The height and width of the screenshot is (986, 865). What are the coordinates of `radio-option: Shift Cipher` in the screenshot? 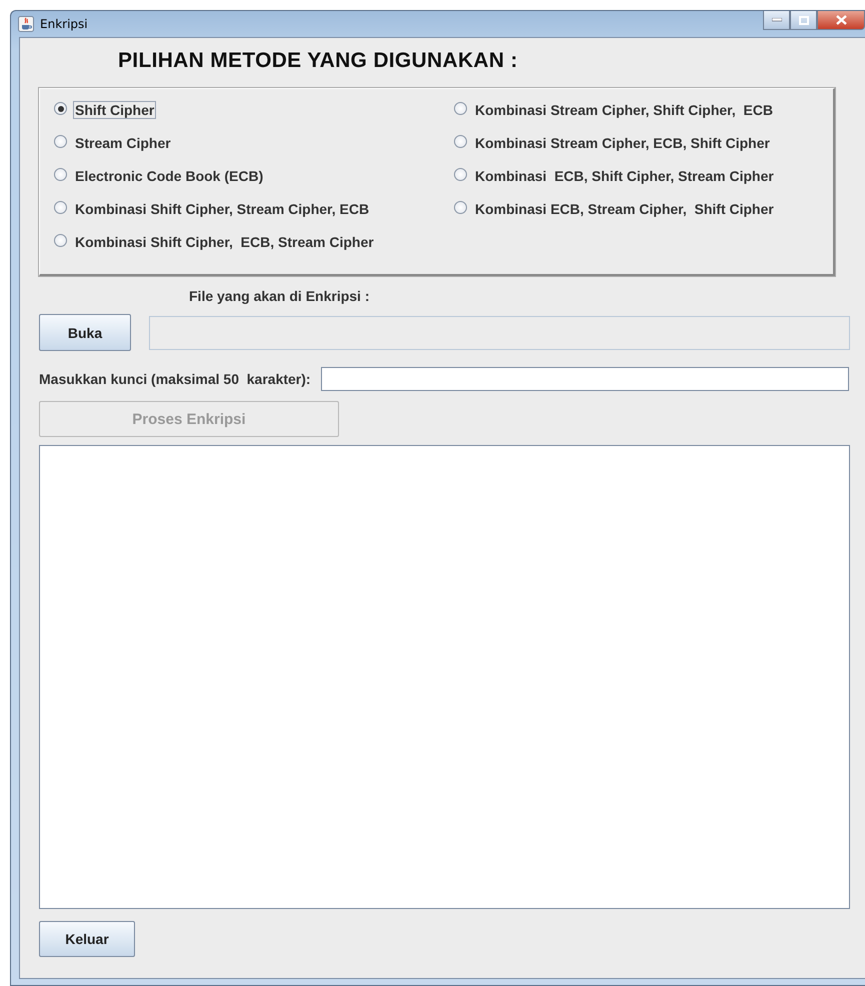 It's located at (254, 111).